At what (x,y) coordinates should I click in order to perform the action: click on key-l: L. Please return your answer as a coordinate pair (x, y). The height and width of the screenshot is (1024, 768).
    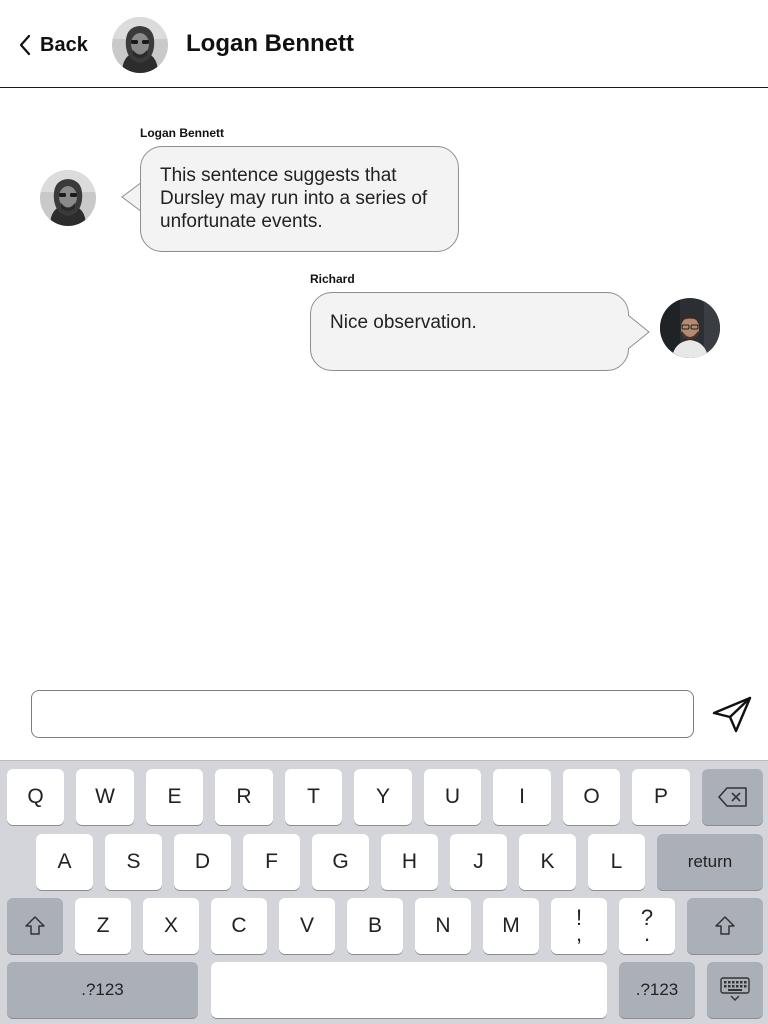
    Looking at the image, I should click on (616, 862).